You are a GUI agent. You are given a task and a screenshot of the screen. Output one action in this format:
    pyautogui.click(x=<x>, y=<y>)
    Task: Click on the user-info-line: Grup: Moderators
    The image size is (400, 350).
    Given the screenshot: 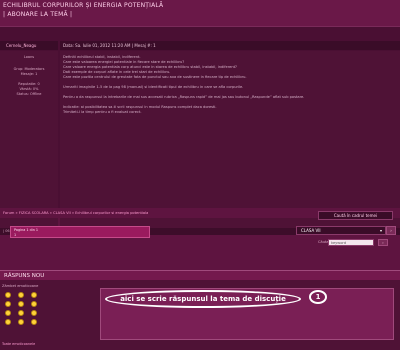 What is the action you would take?
    pyautogui.click(x=29, y=69)
    